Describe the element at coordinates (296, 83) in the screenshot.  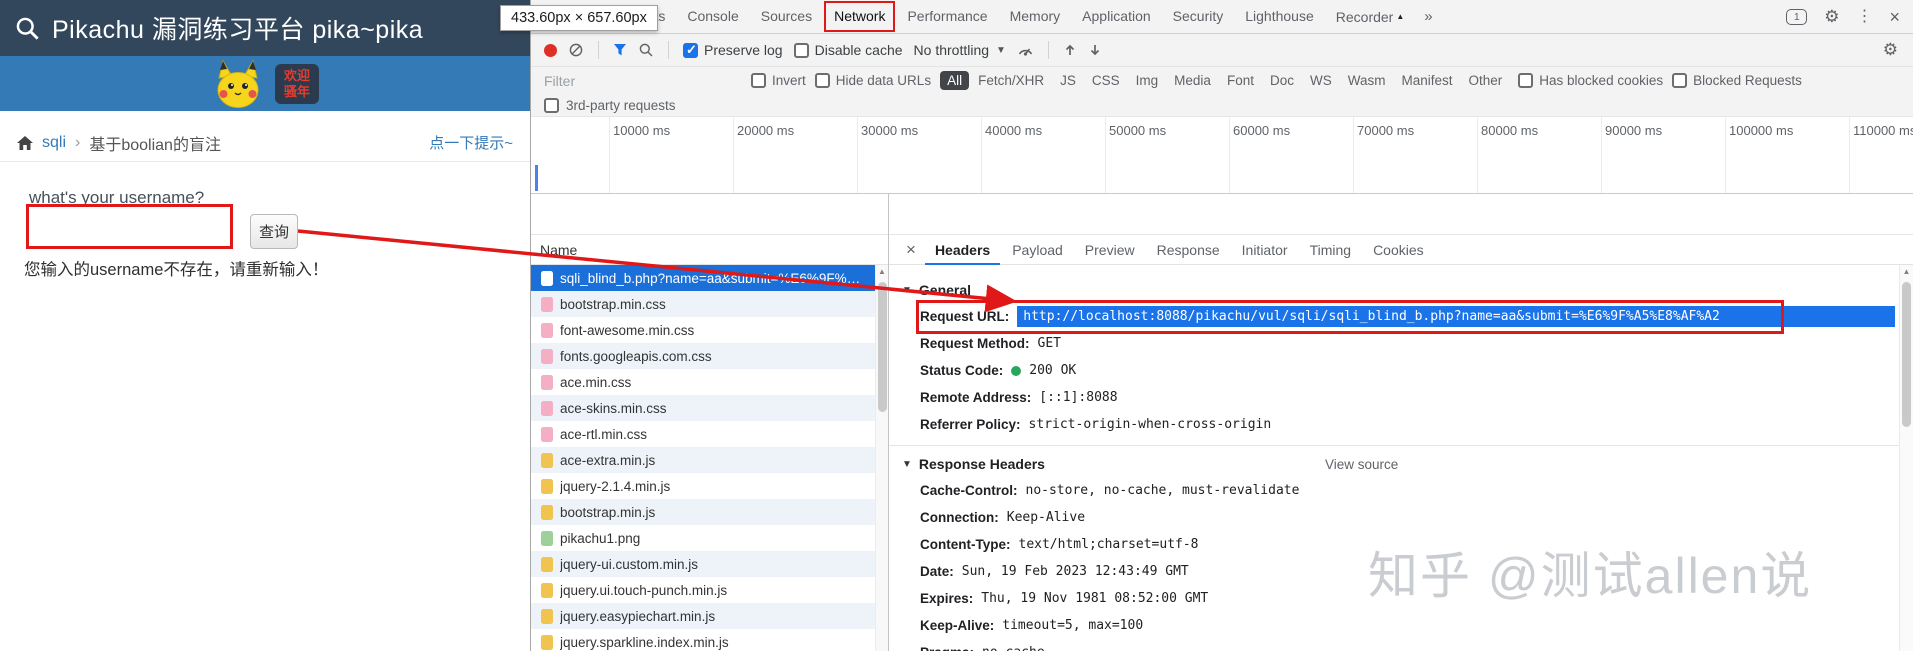
I see `welcome-badge: 欢迎 骚年` at that location.